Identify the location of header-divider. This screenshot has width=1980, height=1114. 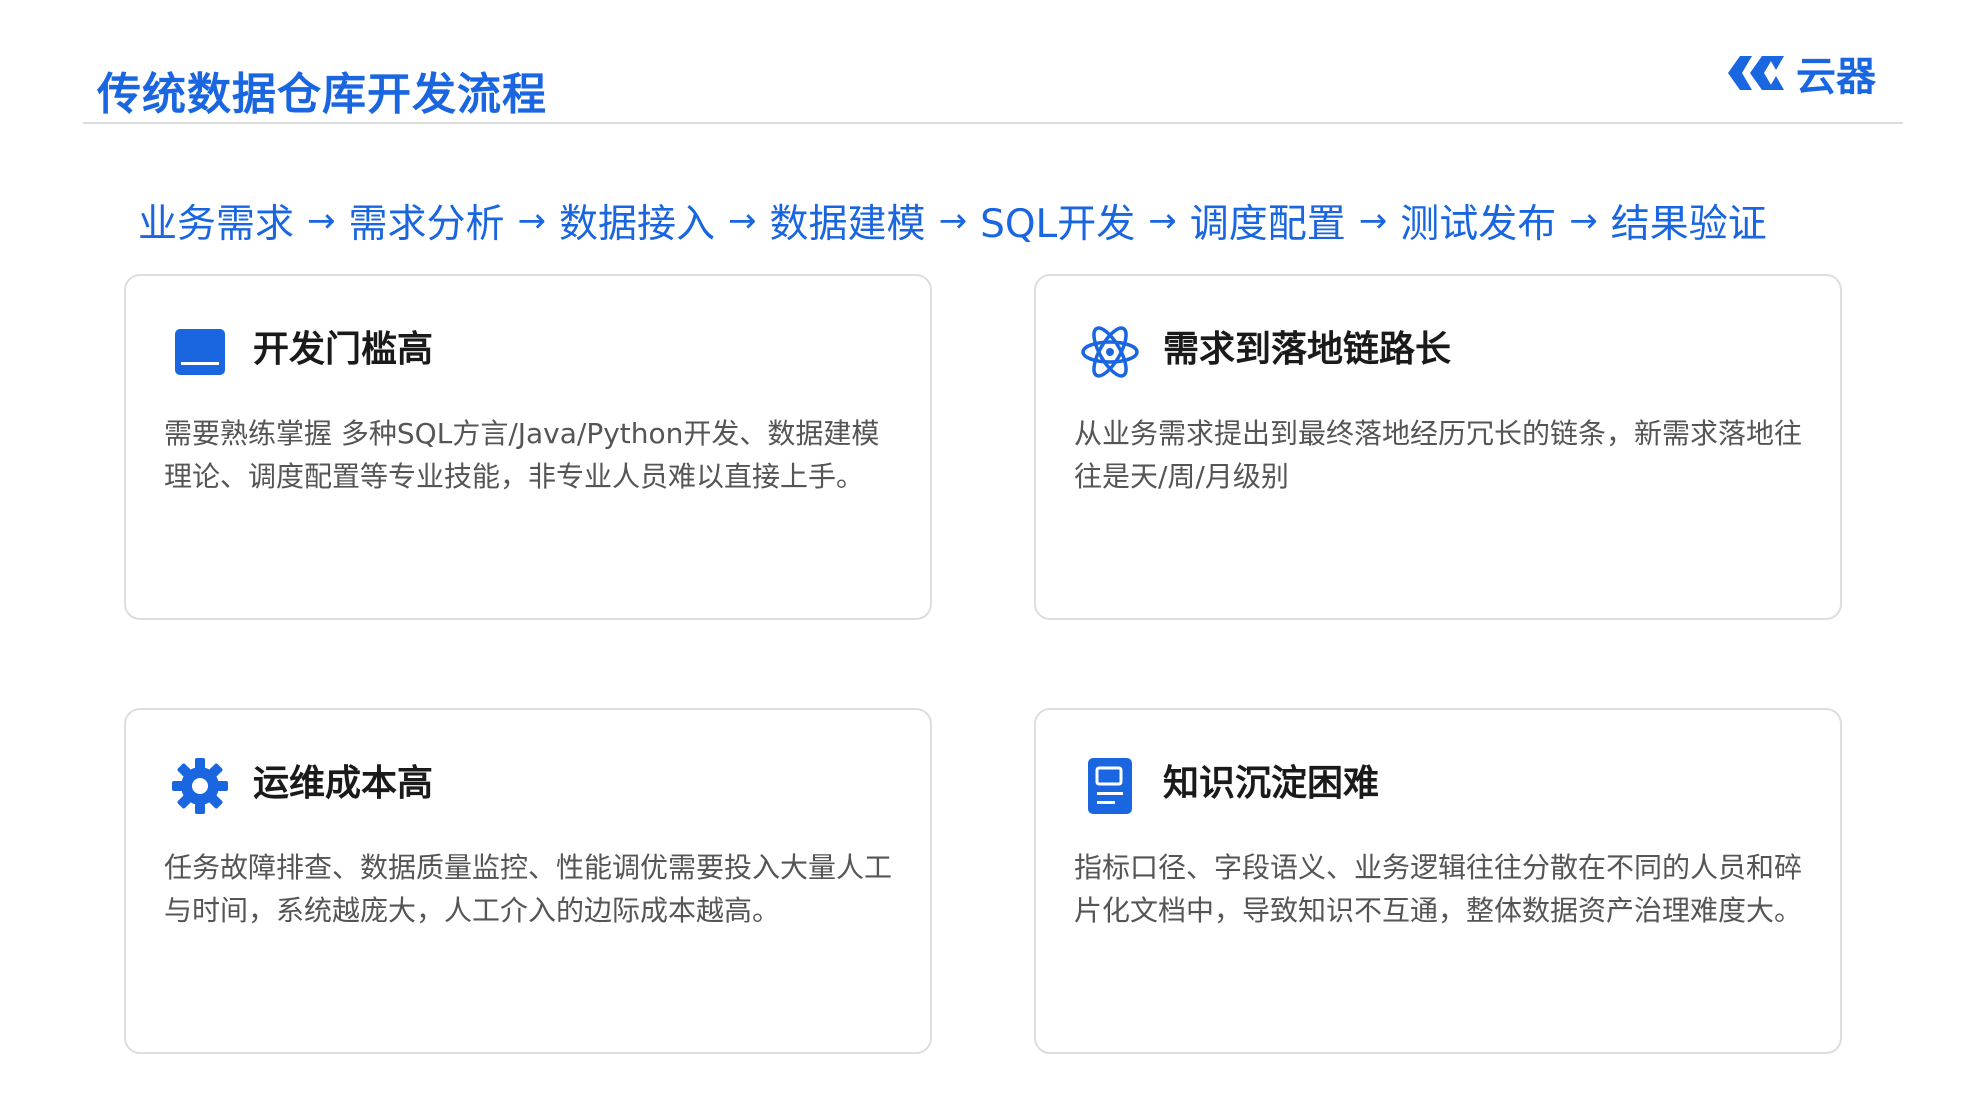
(993, 123).